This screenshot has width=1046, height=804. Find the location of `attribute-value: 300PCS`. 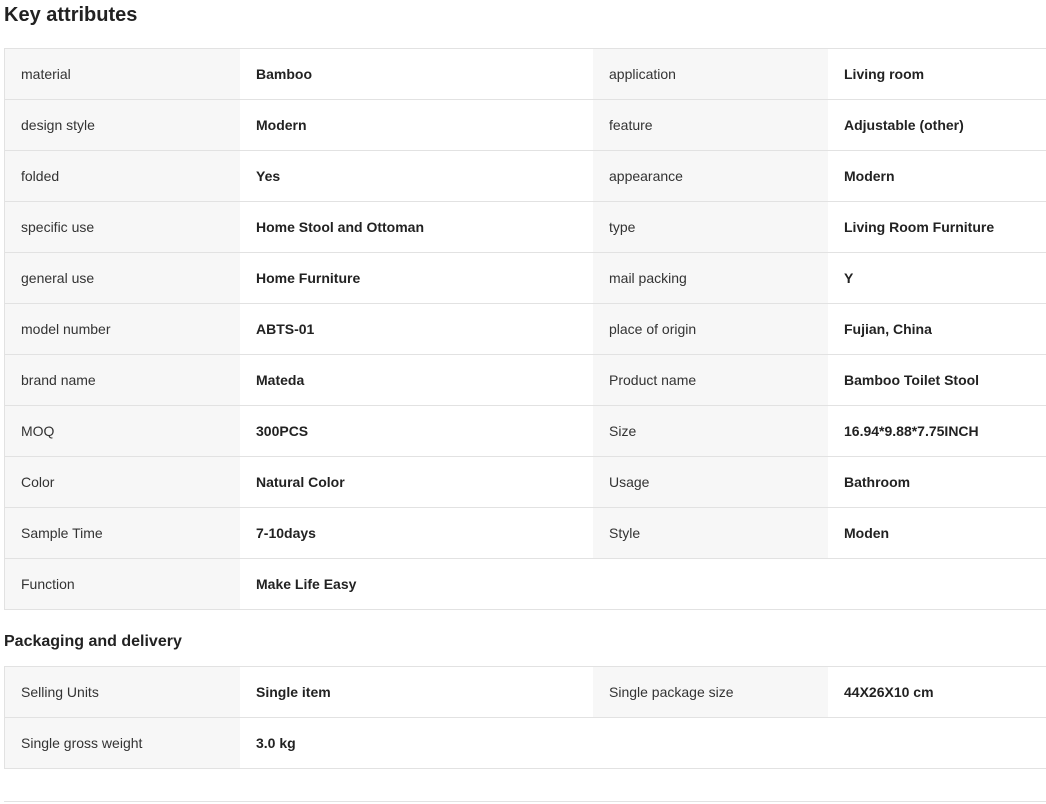

attribute-value: 300PCS is located at coordinates (416, 431).